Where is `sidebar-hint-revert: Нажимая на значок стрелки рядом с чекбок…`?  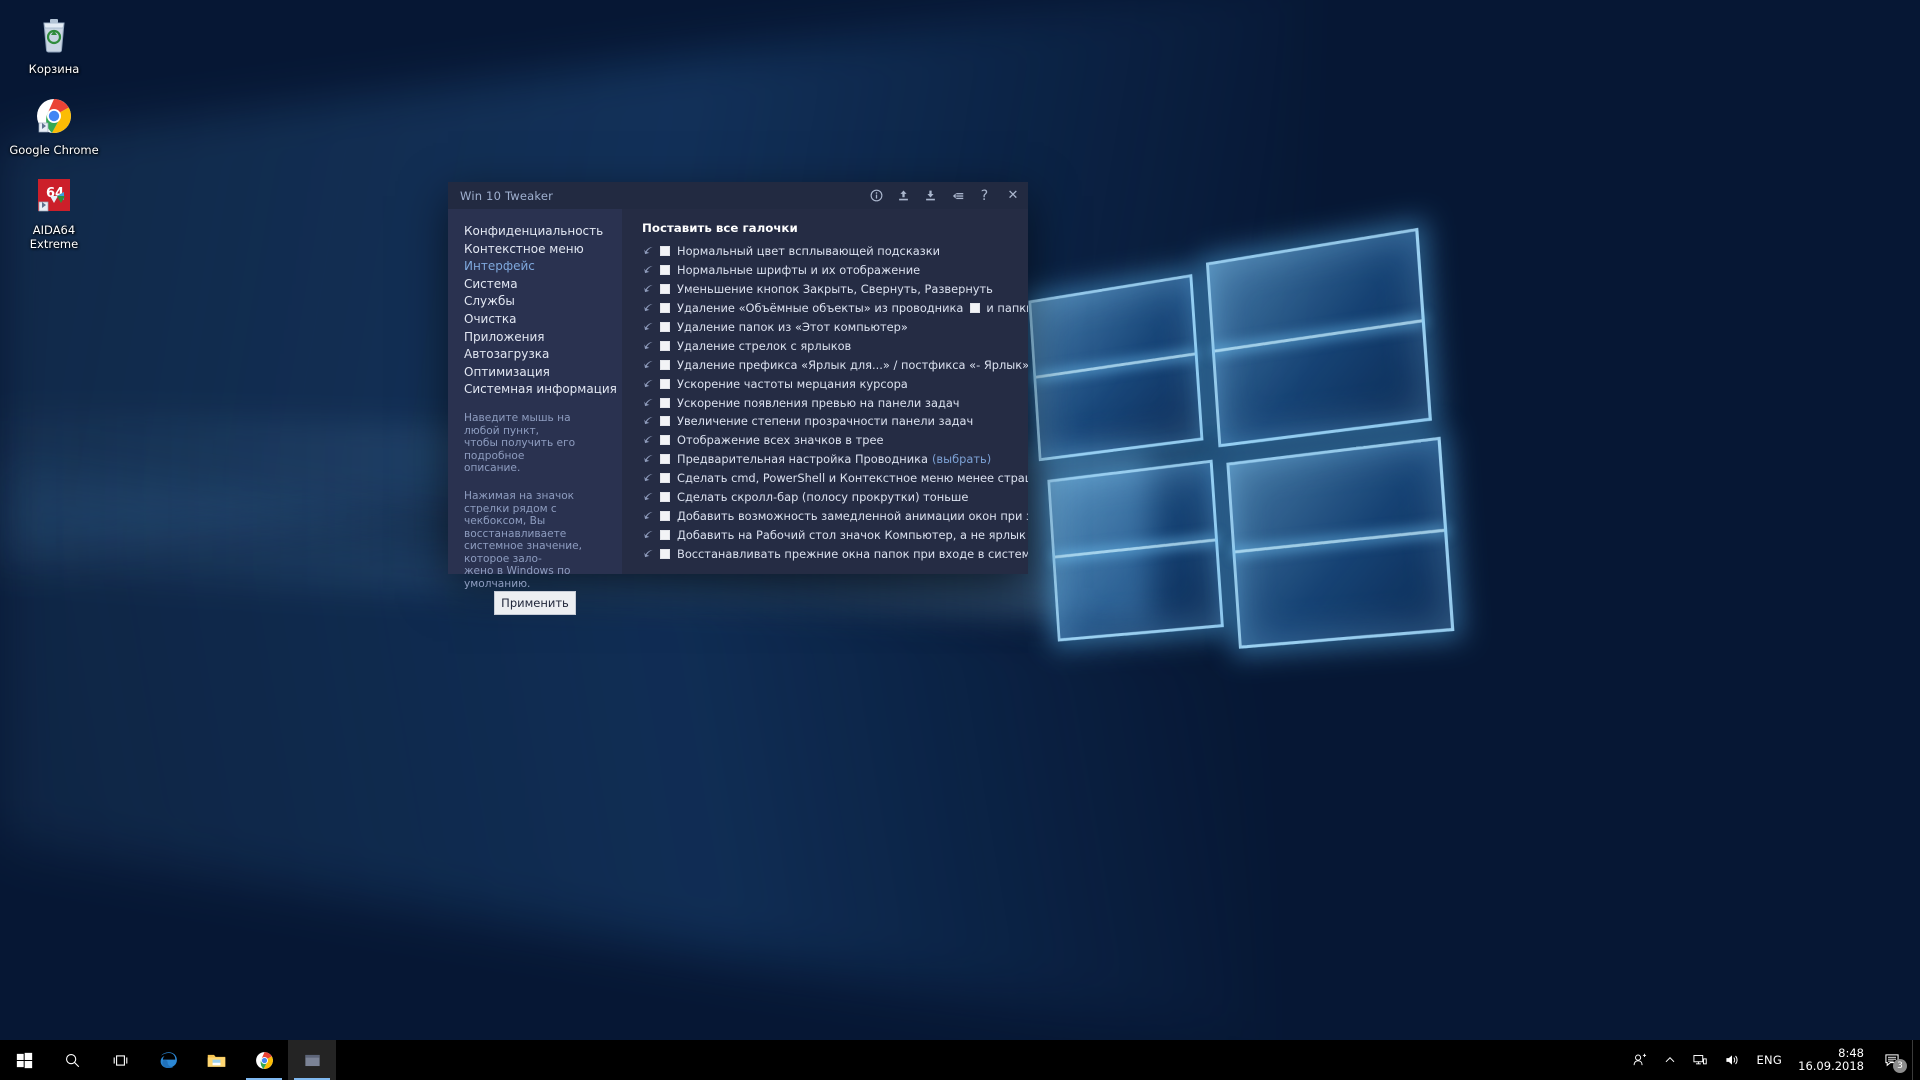
sidebar-hint-revert: Нажимая на значок стрелки рядом с чекбок… is located at coordinates (523, 540).